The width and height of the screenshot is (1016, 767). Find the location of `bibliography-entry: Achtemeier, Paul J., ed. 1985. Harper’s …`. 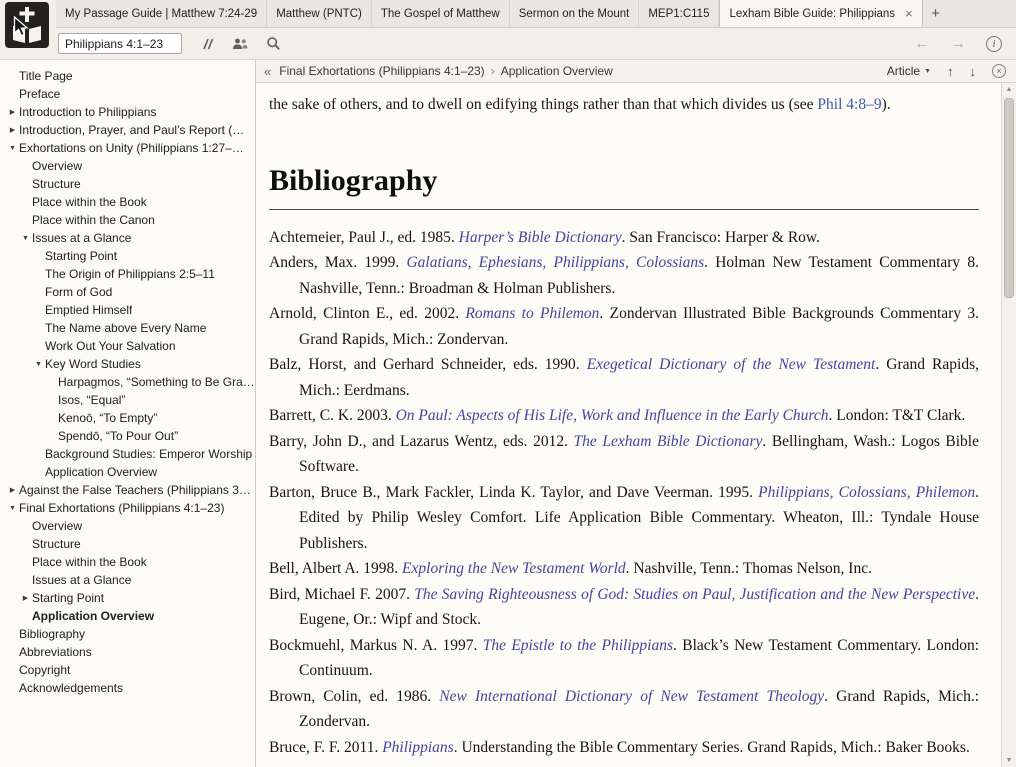

bibliography-entry: Achtemeier, Paul J., ed. 1985. Harper’s … is located at coordinates (624, 238).